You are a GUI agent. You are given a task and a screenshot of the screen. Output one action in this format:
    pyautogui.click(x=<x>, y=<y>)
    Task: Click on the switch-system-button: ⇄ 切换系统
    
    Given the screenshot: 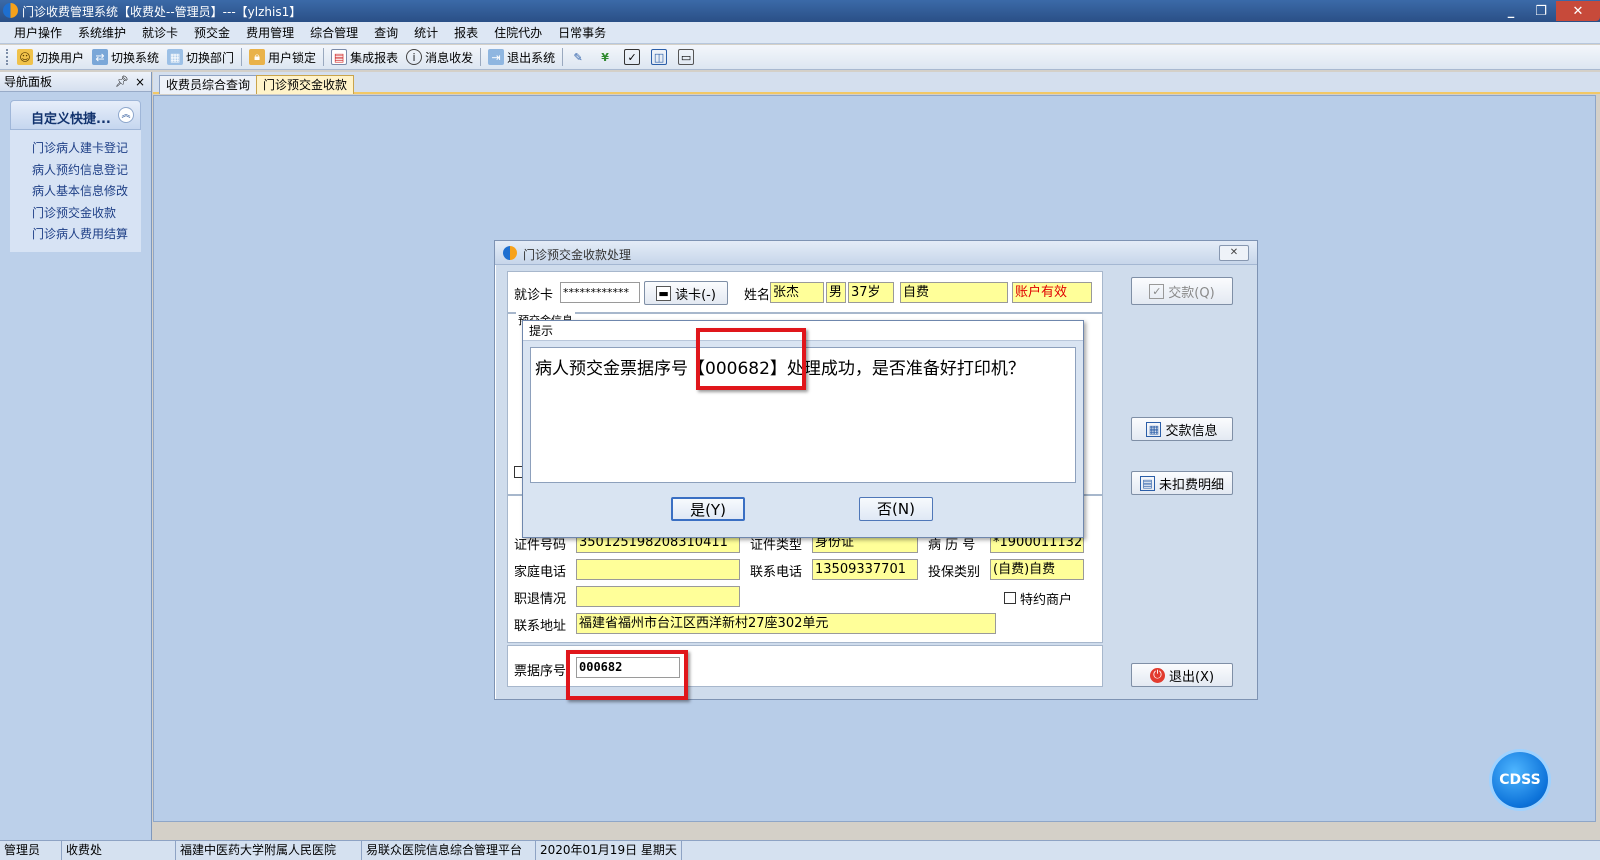 What is the action you would take?
    pyautogui.click(x=125, y=57)
    